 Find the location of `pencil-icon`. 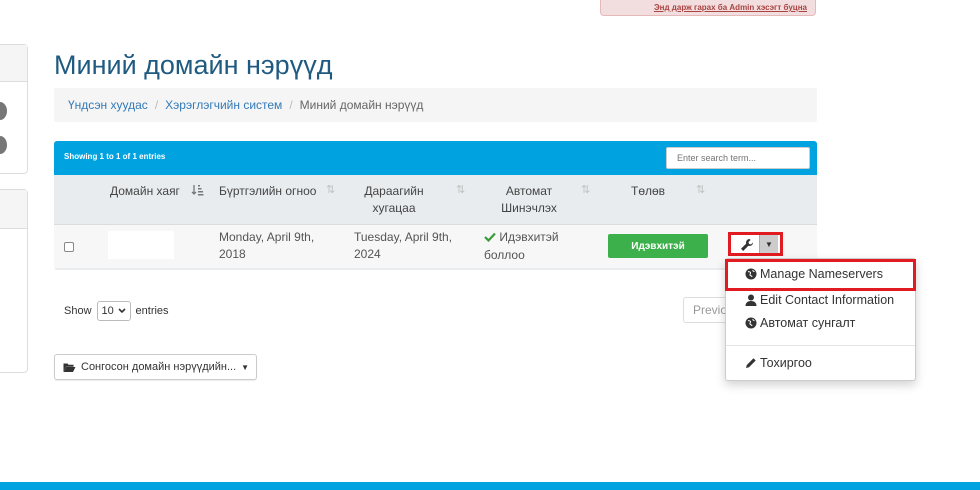

pencil-icon is located at coordinates (751, 363).